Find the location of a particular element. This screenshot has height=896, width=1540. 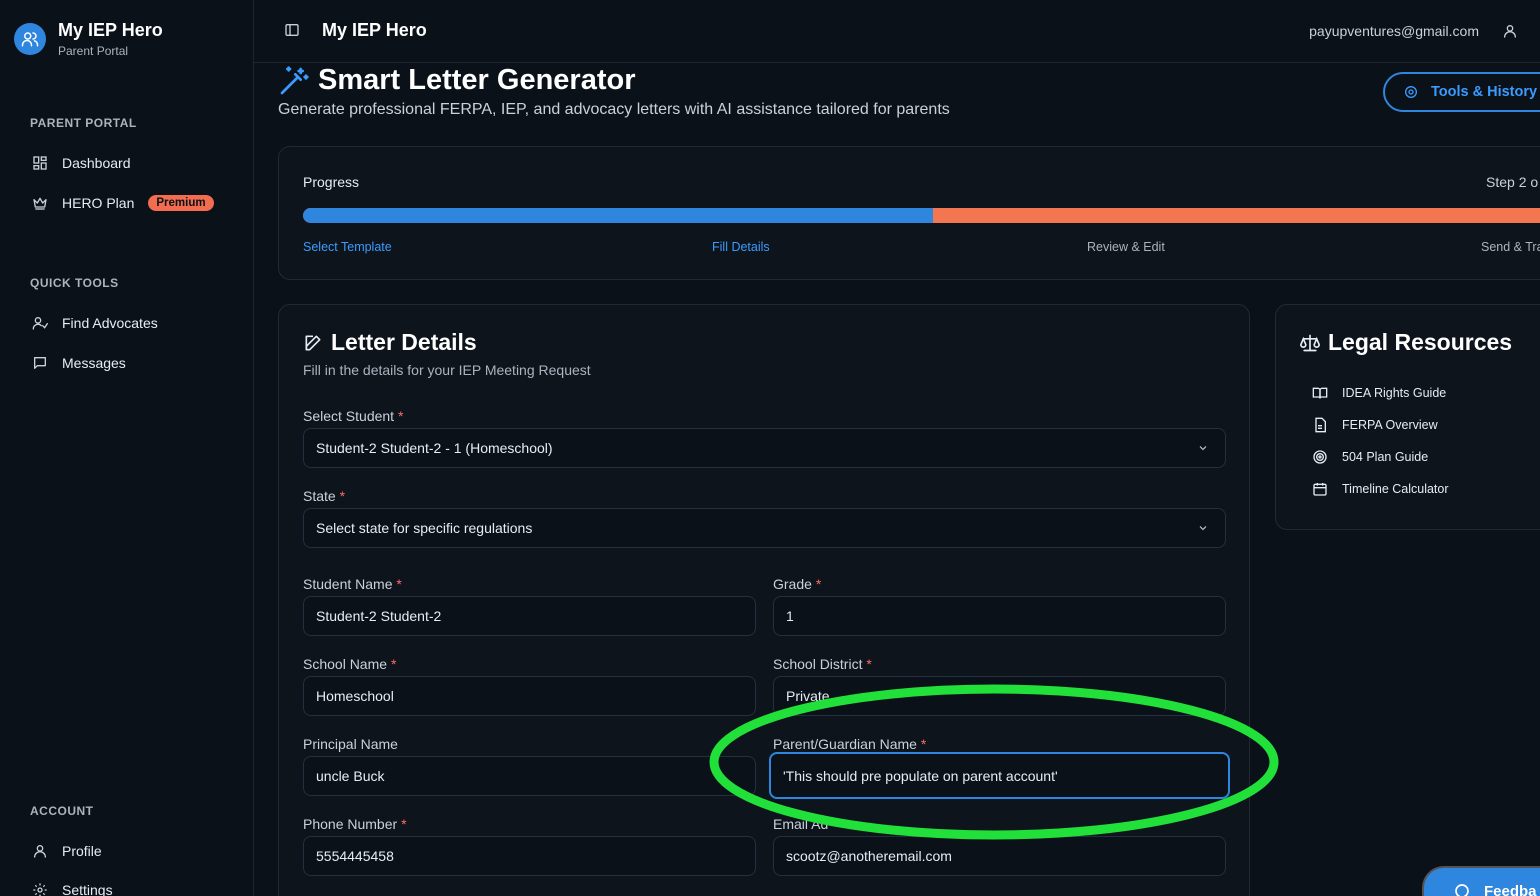

step-review-edit: Review & Edit is located at coordinates (1126, 247).